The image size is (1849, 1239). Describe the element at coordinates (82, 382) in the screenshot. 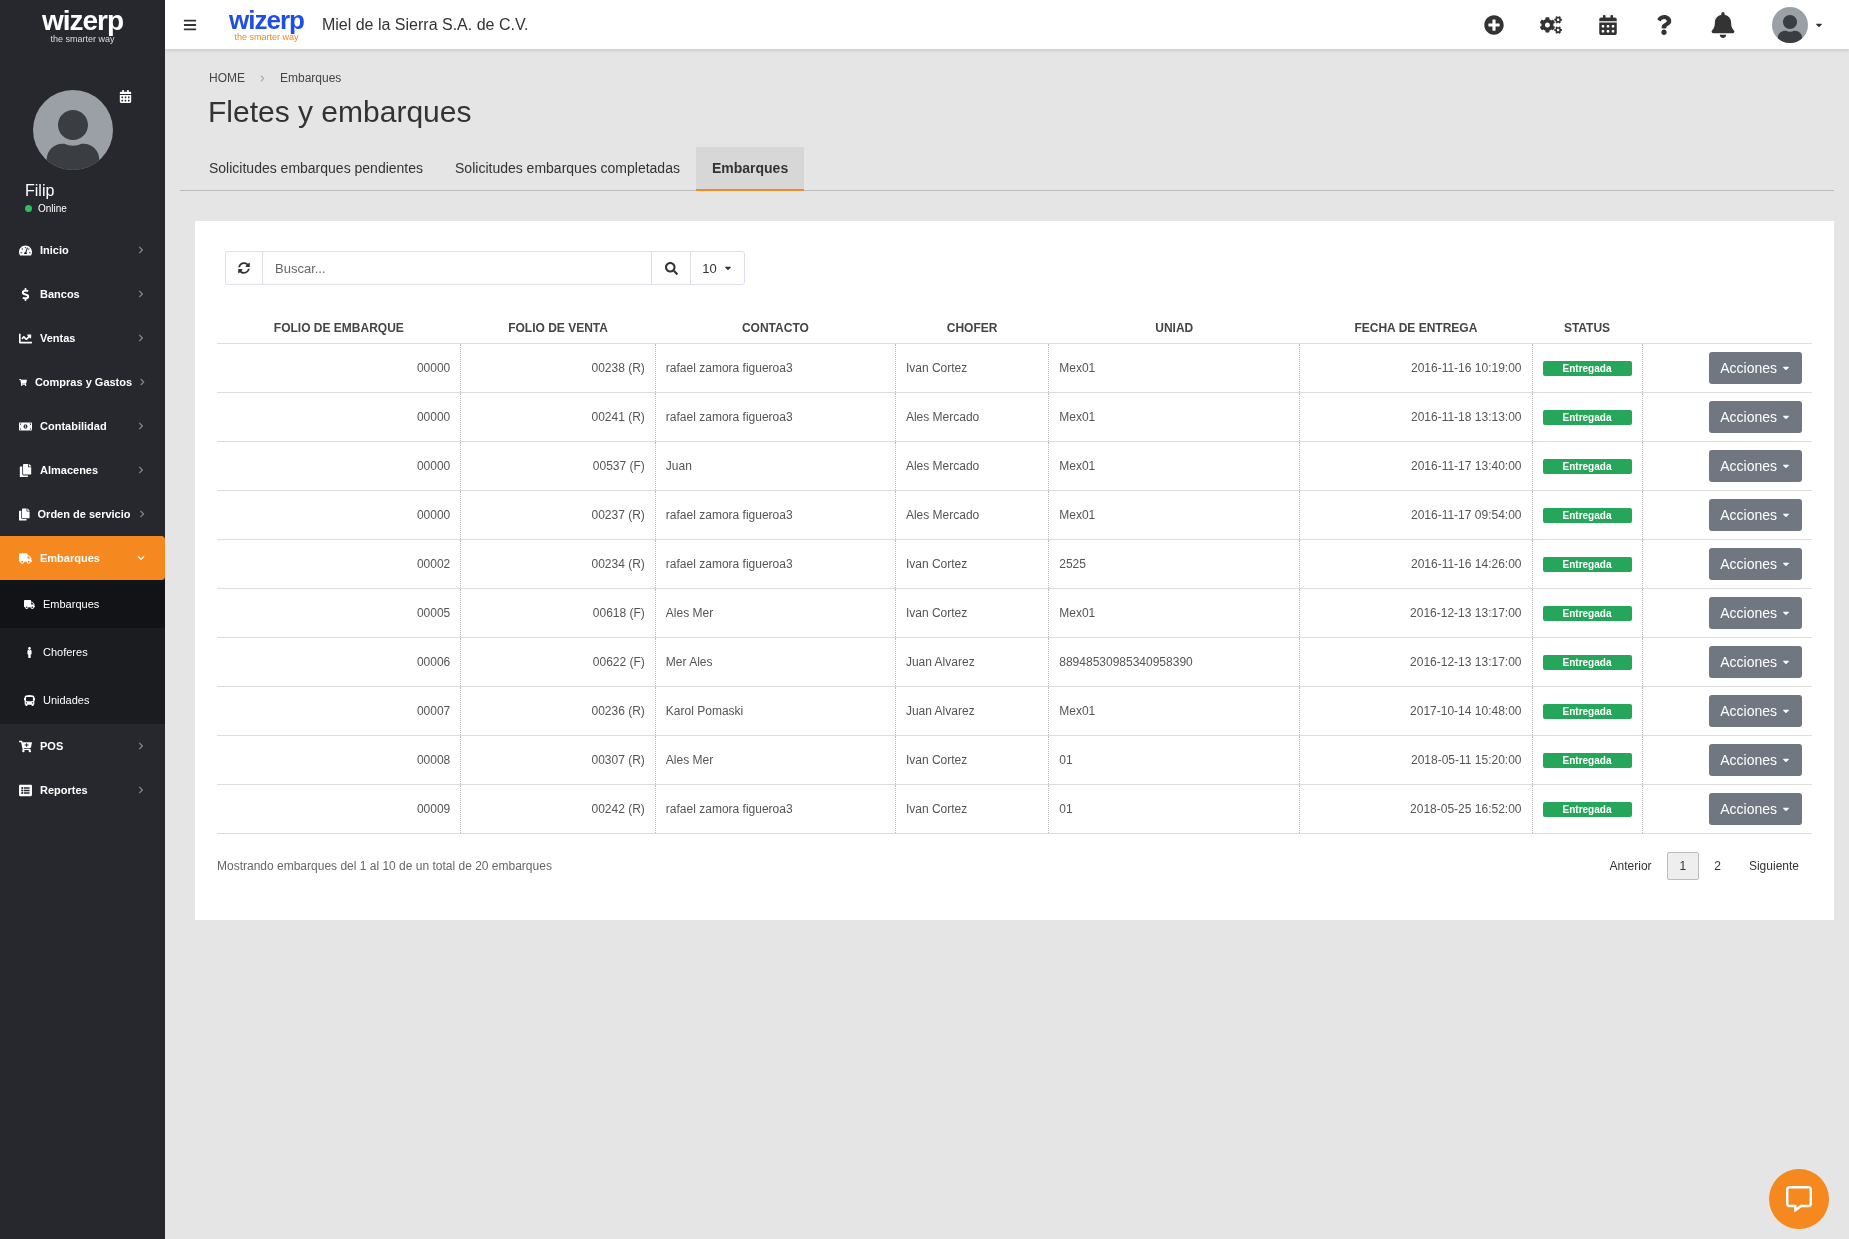

I see `sidebar-item: Compras y Gastos` at that location.